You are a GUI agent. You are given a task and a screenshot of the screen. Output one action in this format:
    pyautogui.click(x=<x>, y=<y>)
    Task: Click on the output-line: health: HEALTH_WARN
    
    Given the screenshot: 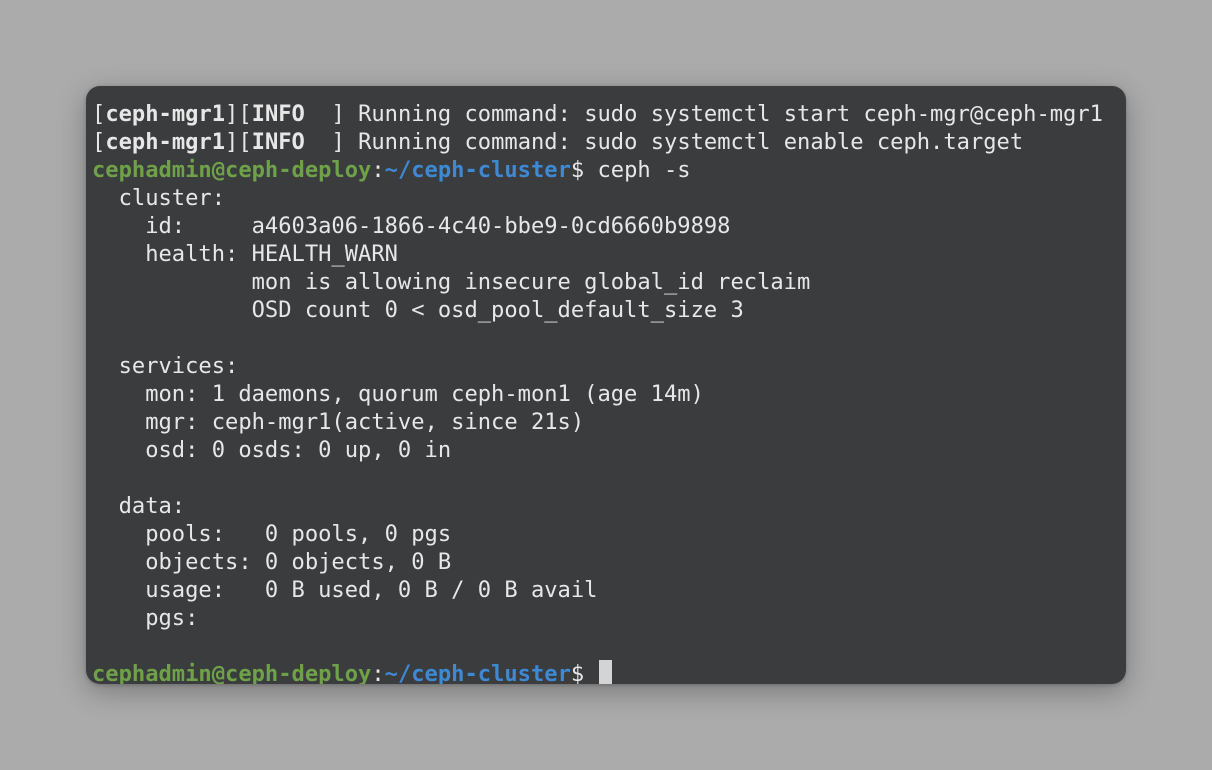 What is the action you would take?
    pyautogui.click(x=245, y=254)
    